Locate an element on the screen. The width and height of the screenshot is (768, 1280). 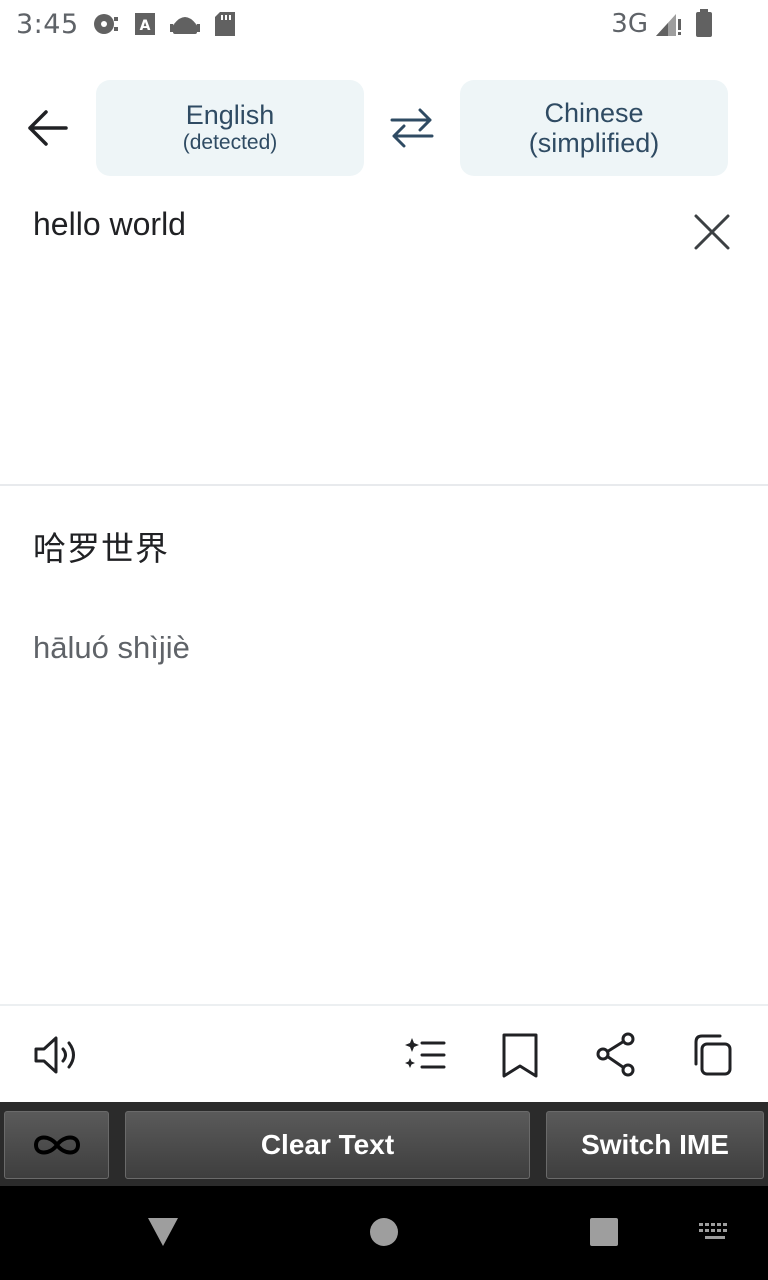
battery-icon is located at coordinates (704, 23).